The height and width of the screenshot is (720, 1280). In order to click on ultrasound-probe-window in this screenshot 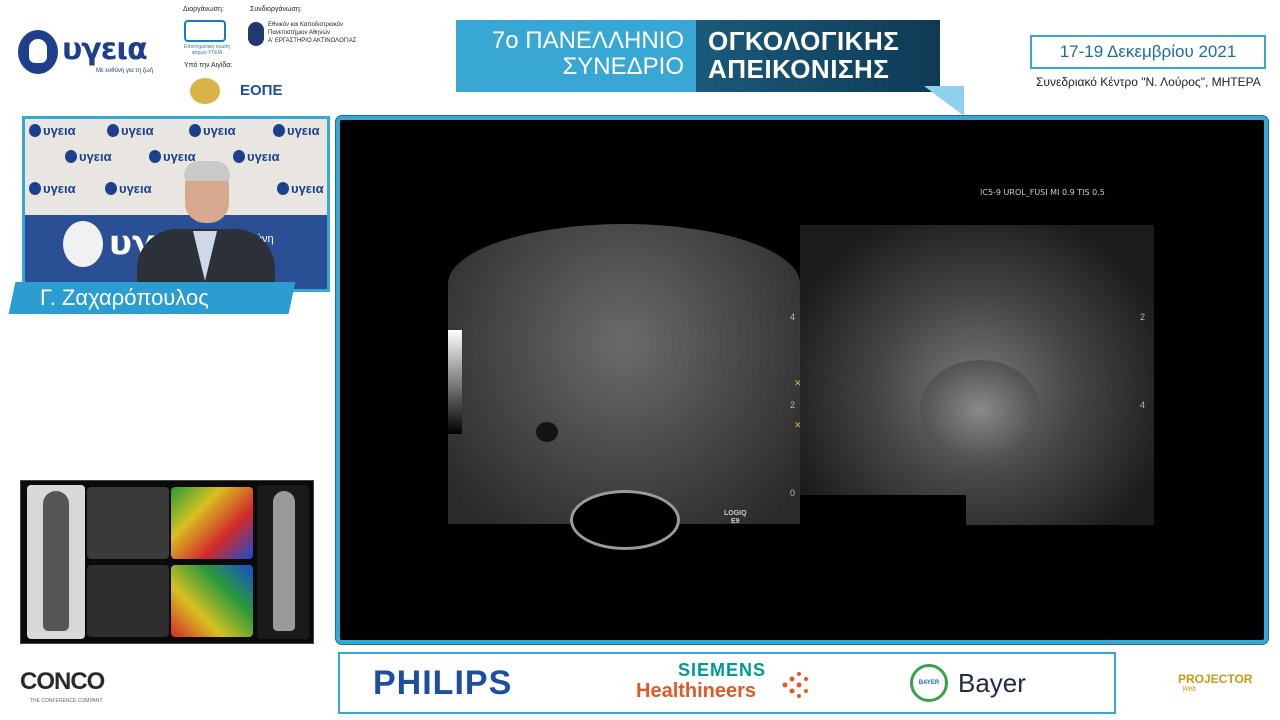, I will do `click(625, 520)`.